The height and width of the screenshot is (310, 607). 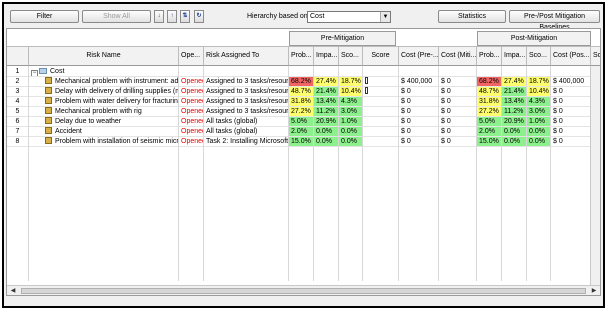 What do you see at coordinates (514, 102) in the screenshot?
I see `cell-post-impact: 13.4%` at bounding box center [514, 102].